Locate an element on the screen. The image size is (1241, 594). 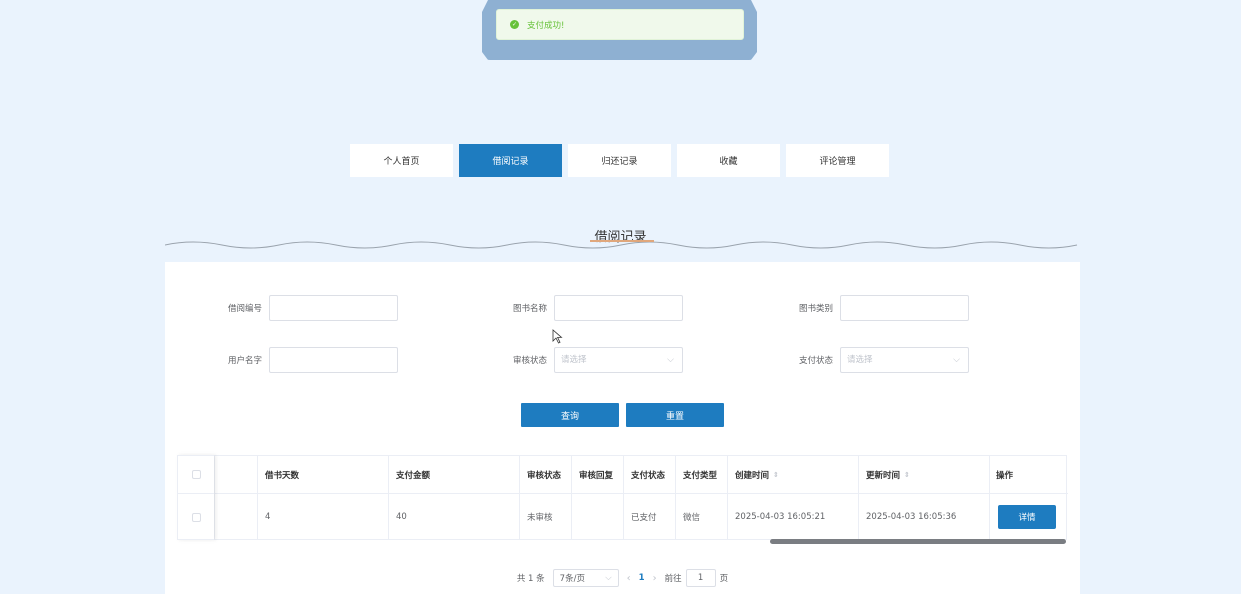
index-header is located at coordinates (236, 475).